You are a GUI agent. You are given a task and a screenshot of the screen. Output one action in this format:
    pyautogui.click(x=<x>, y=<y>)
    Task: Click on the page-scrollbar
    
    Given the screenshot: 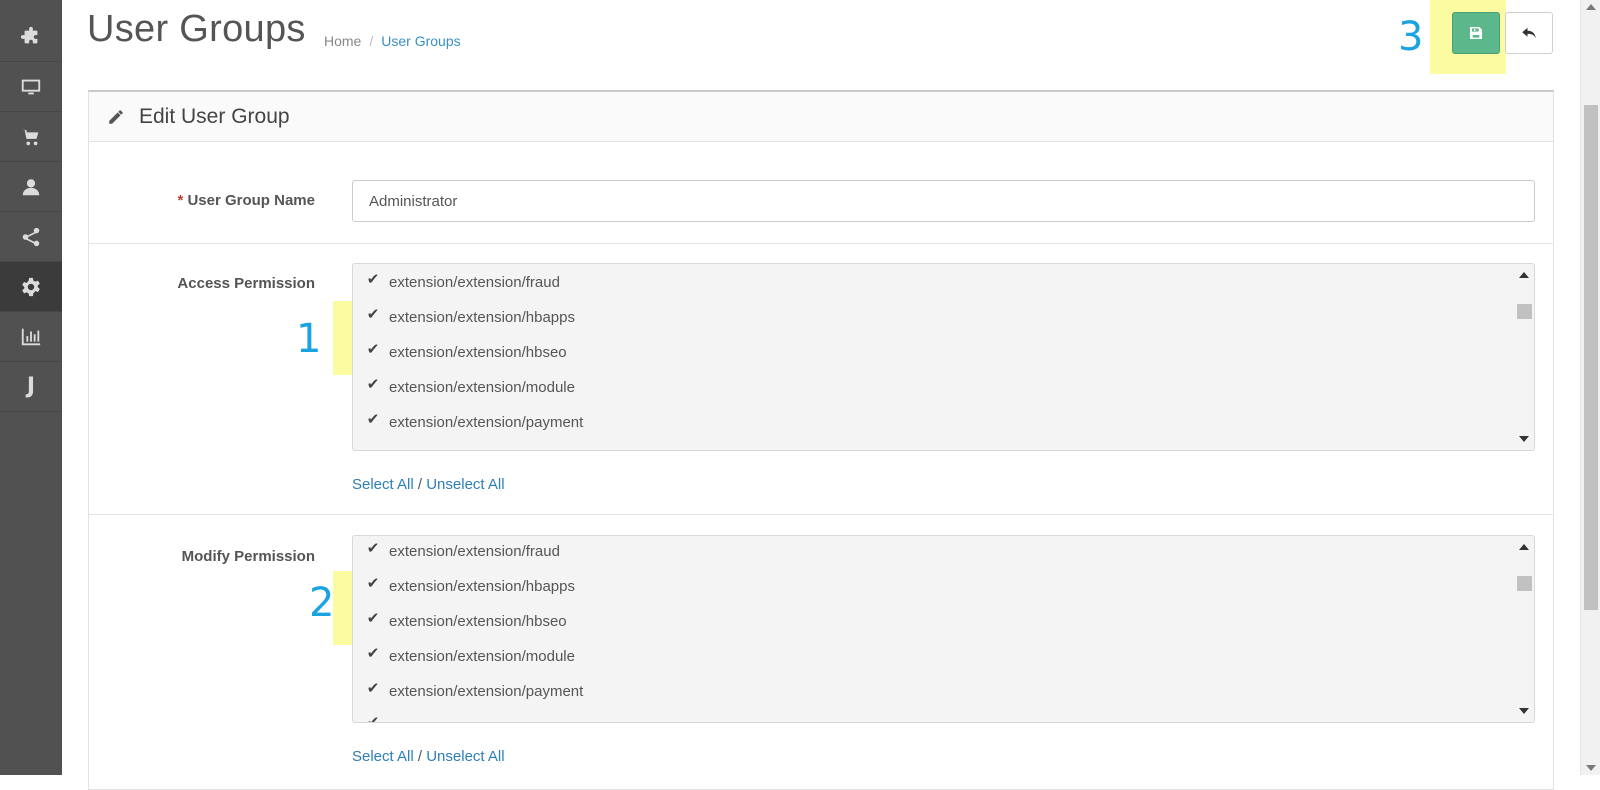 What is the action you would take?
    pyautogui.click(x=1590, y=387)
    